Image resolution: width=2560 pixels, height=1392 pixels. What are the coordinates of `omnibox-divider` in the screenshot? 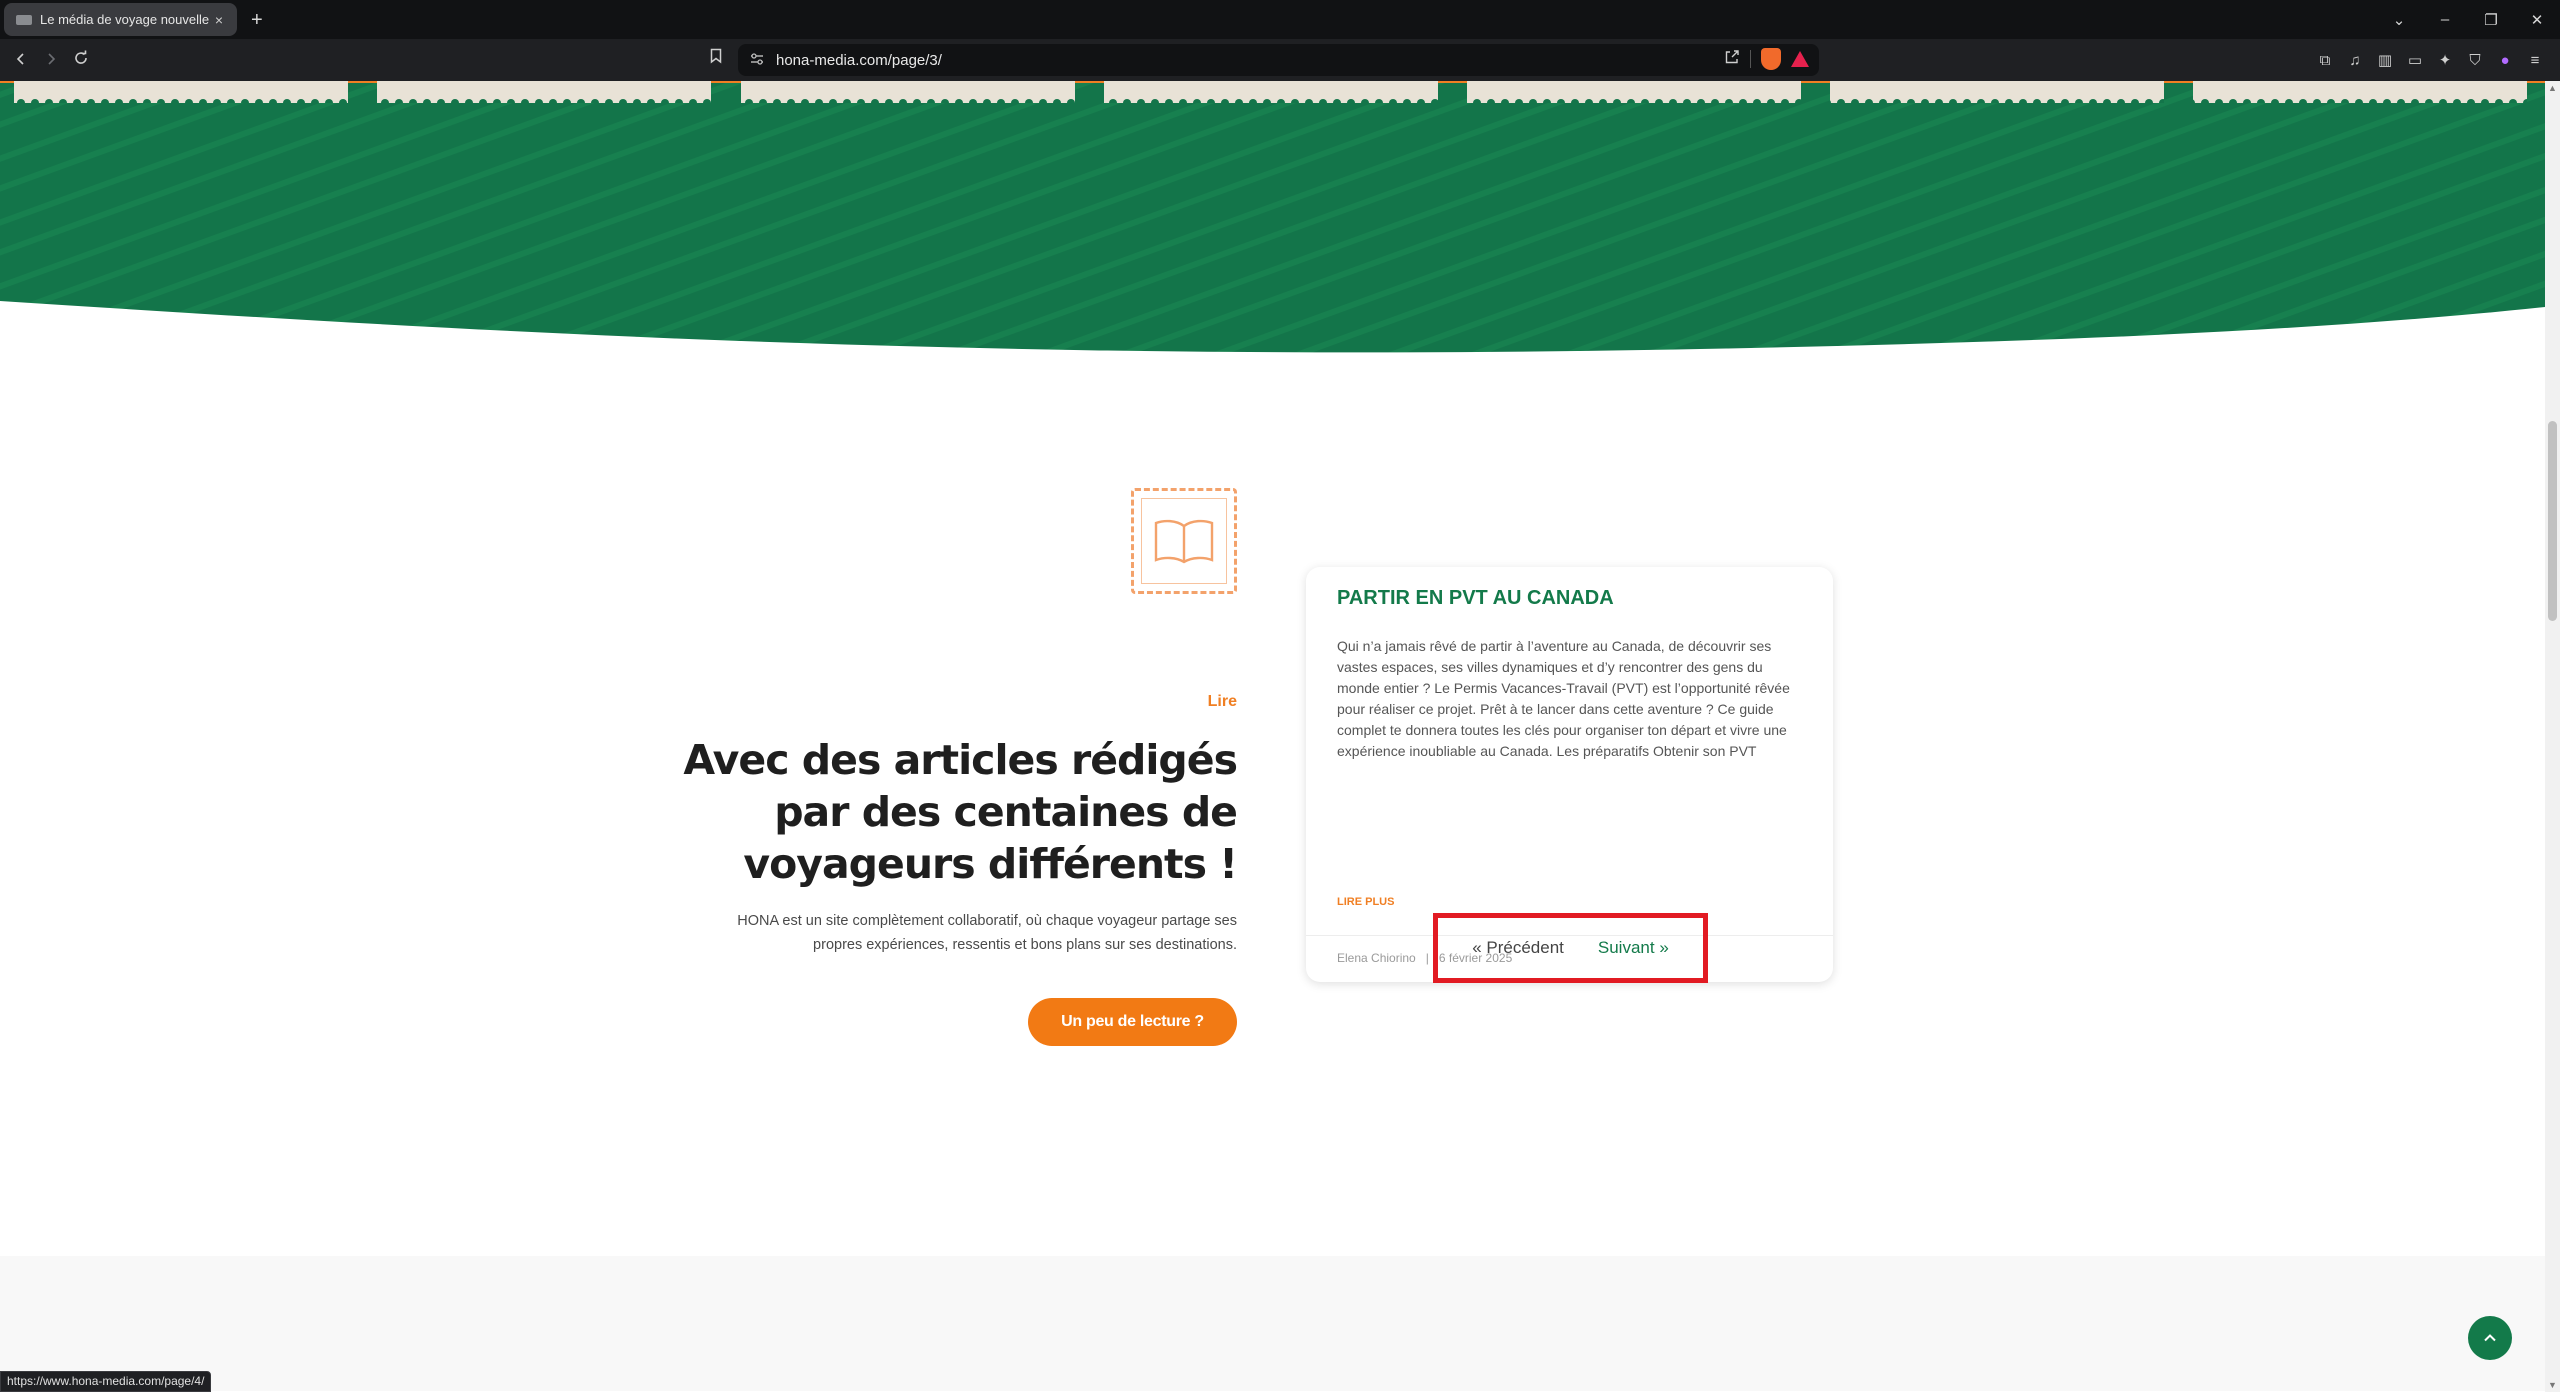 It's located at (1750, 59).